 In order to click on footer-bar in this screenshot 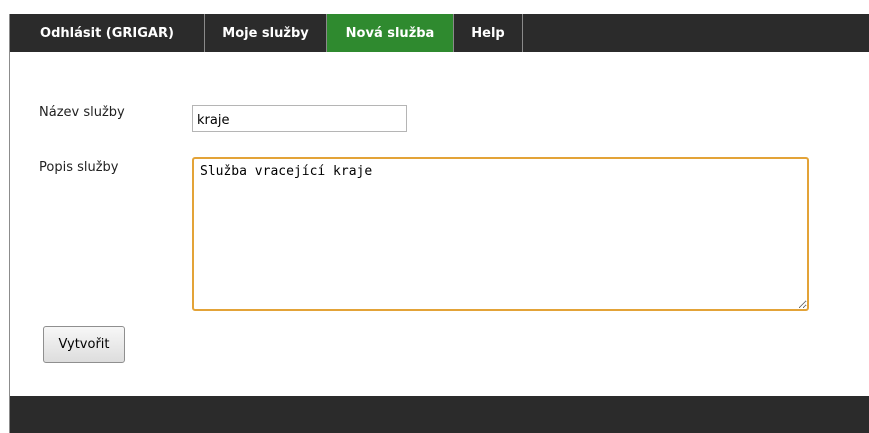, I will do `click(439, 414)`.